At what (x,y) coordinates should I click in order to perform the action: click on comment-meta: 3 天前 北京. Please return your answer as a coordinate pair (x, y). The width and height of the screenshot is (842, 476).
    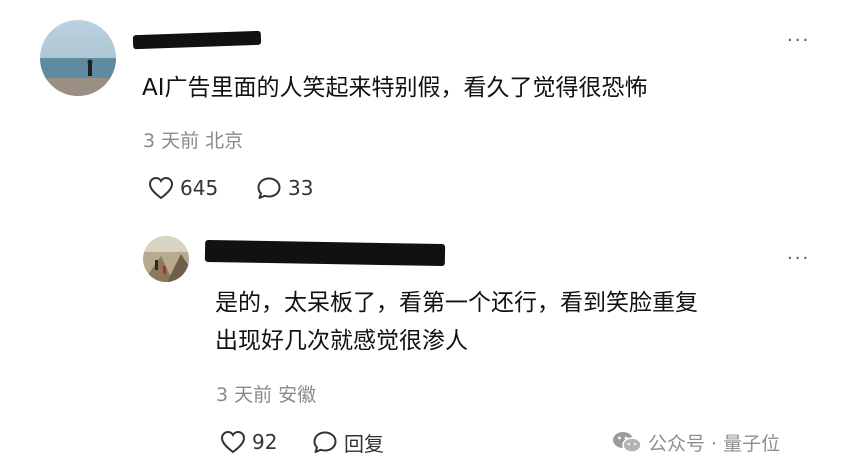
    Looking at the image, I should click on (193, 141).